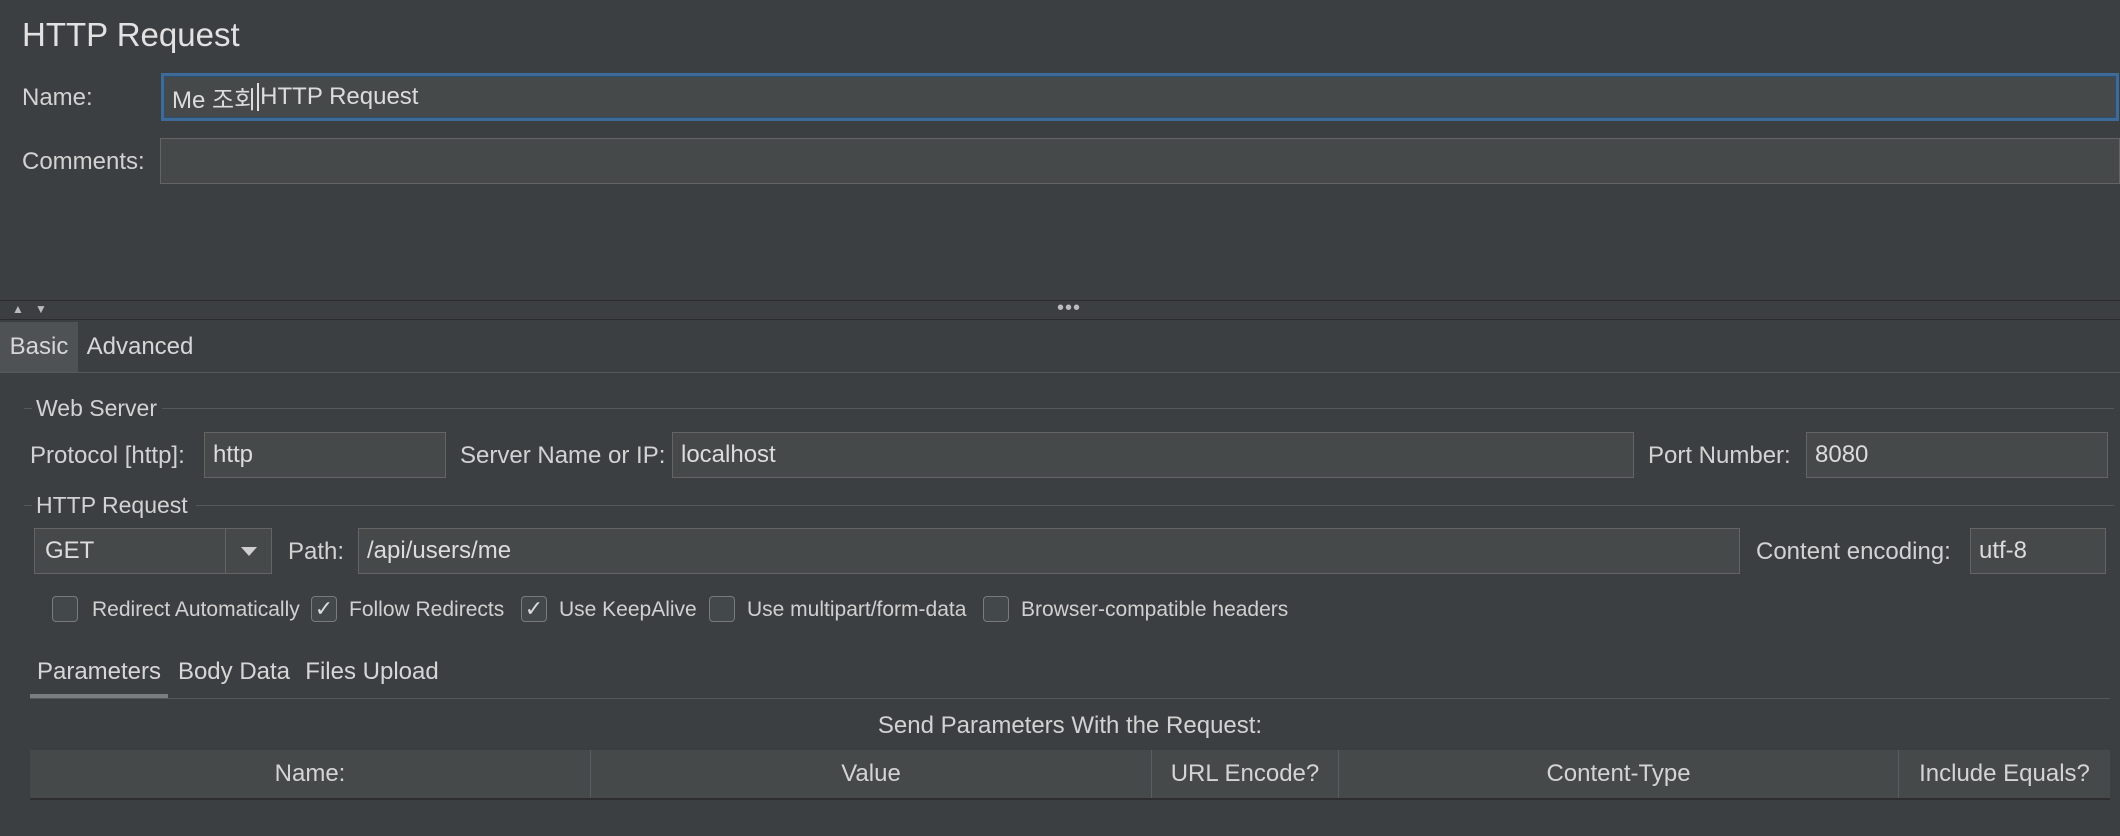 The image size is (2120, 836). Describe the element at coordinates (310, 774) in the screenshot. I see `column-header-name: Name:` at that location.